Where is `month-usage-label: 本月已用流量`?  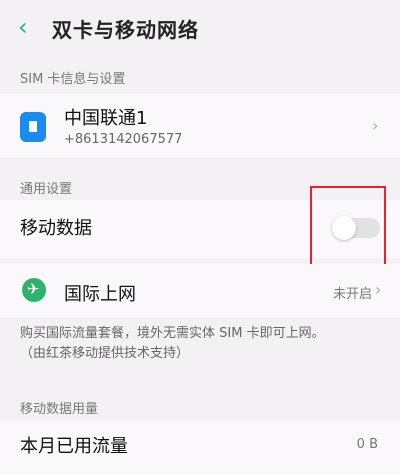 month-usage-label: 本月已用流量 is located at coordinates (74, 446).